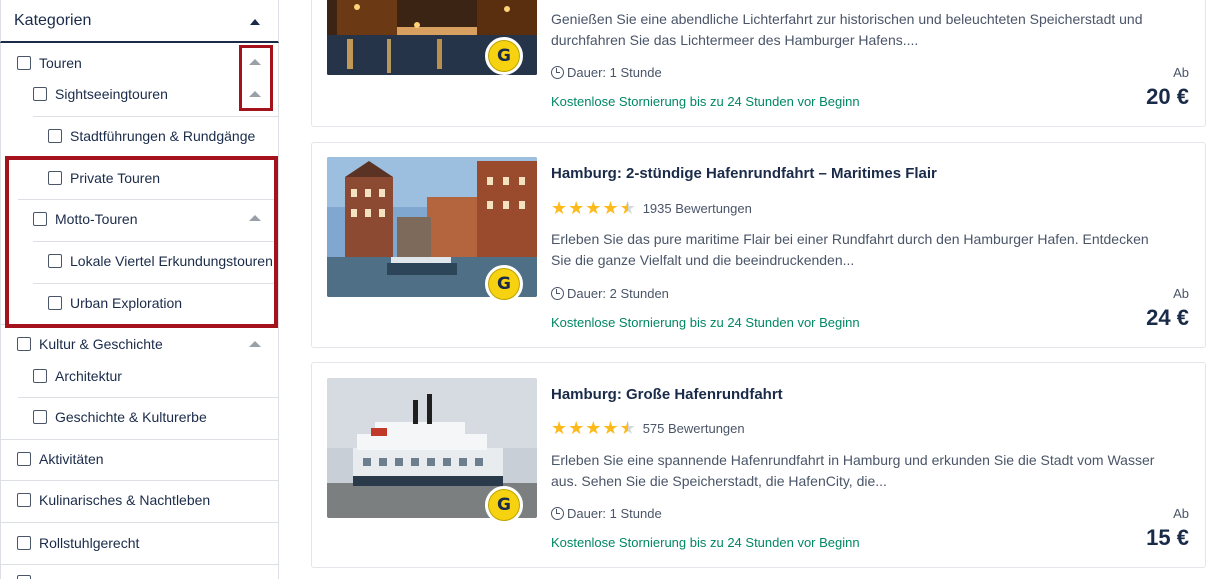 This screenshot has width=1212, height=579. I want to click on category-aktivitaeten: Aktivitäten, so click(60, 459).